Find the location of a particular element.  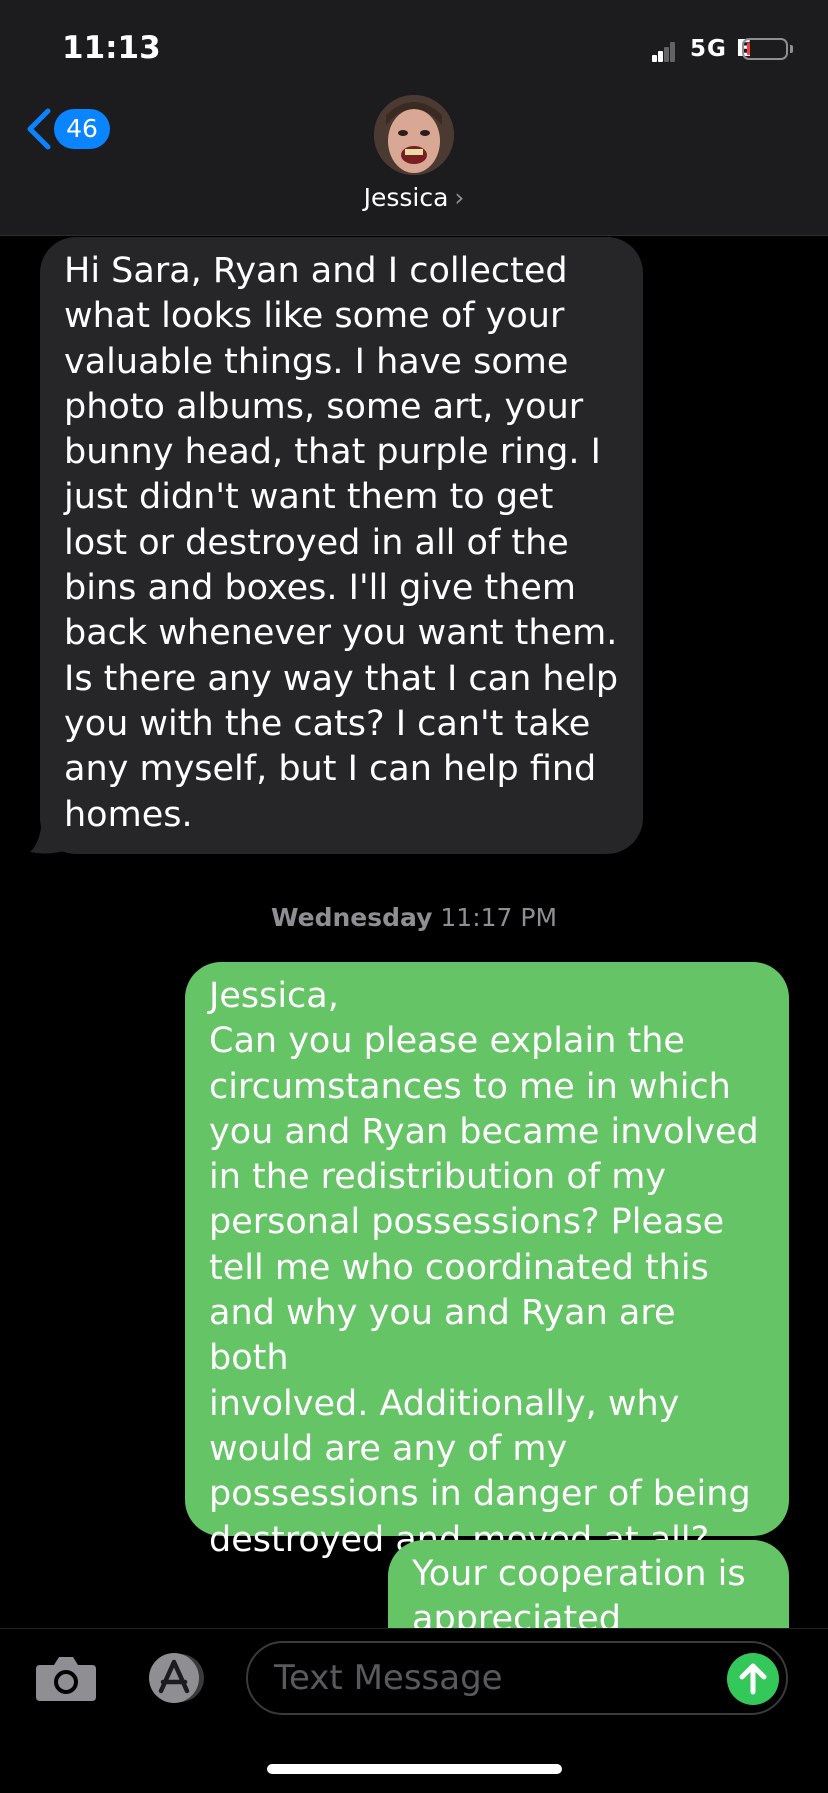

timestamp-time: 11:17 PM is located at coordinates (499, 917).